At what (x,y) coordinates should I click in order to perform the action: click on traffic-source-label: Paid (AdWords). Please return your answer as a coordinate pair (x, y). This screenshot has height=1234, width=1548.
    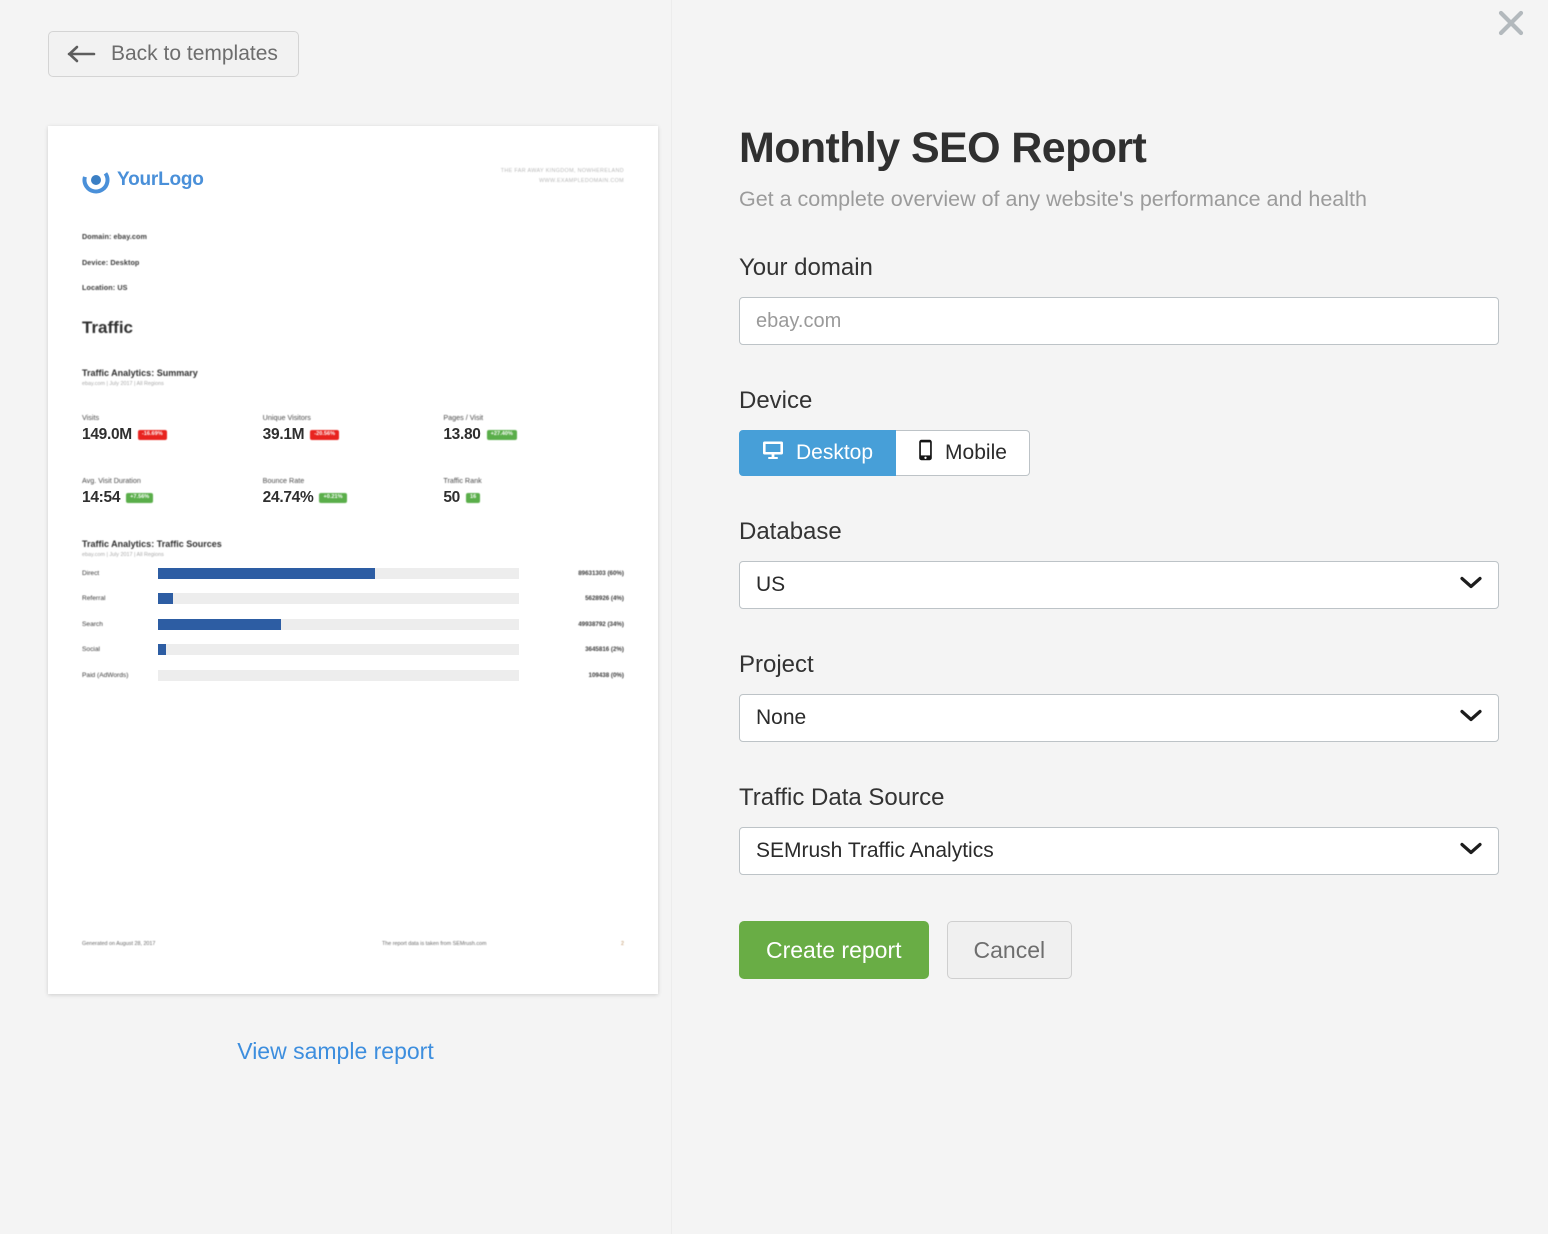
    Looking at the image, I should click on (105, 675).